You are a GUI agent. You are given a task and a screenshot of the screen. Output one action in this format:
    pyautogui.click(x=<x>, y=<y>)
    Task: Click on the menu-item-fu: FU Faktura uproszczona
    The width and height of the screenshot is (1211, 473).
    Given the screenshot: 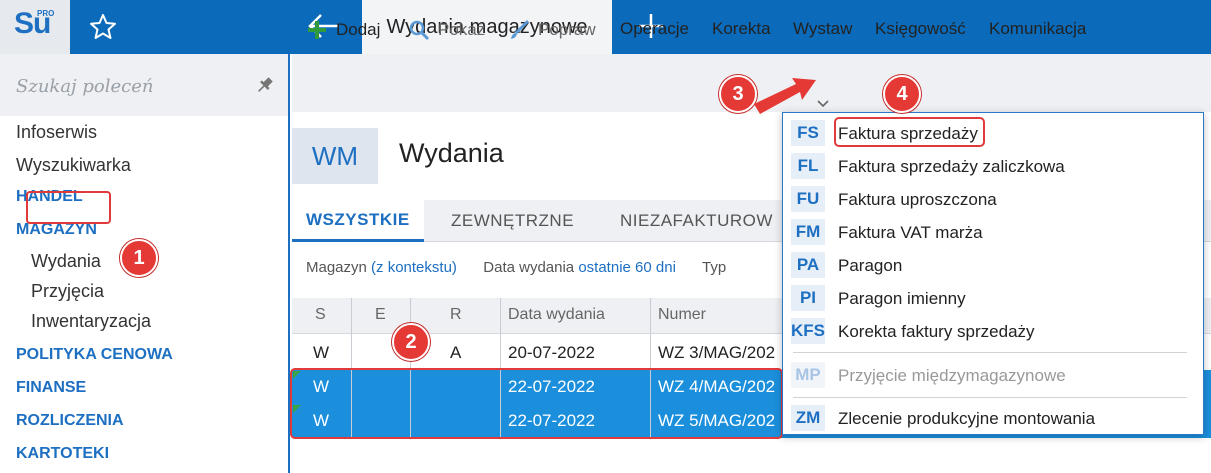 What is the action you would take?
    pyautogui.click(x=993, y=198)
    